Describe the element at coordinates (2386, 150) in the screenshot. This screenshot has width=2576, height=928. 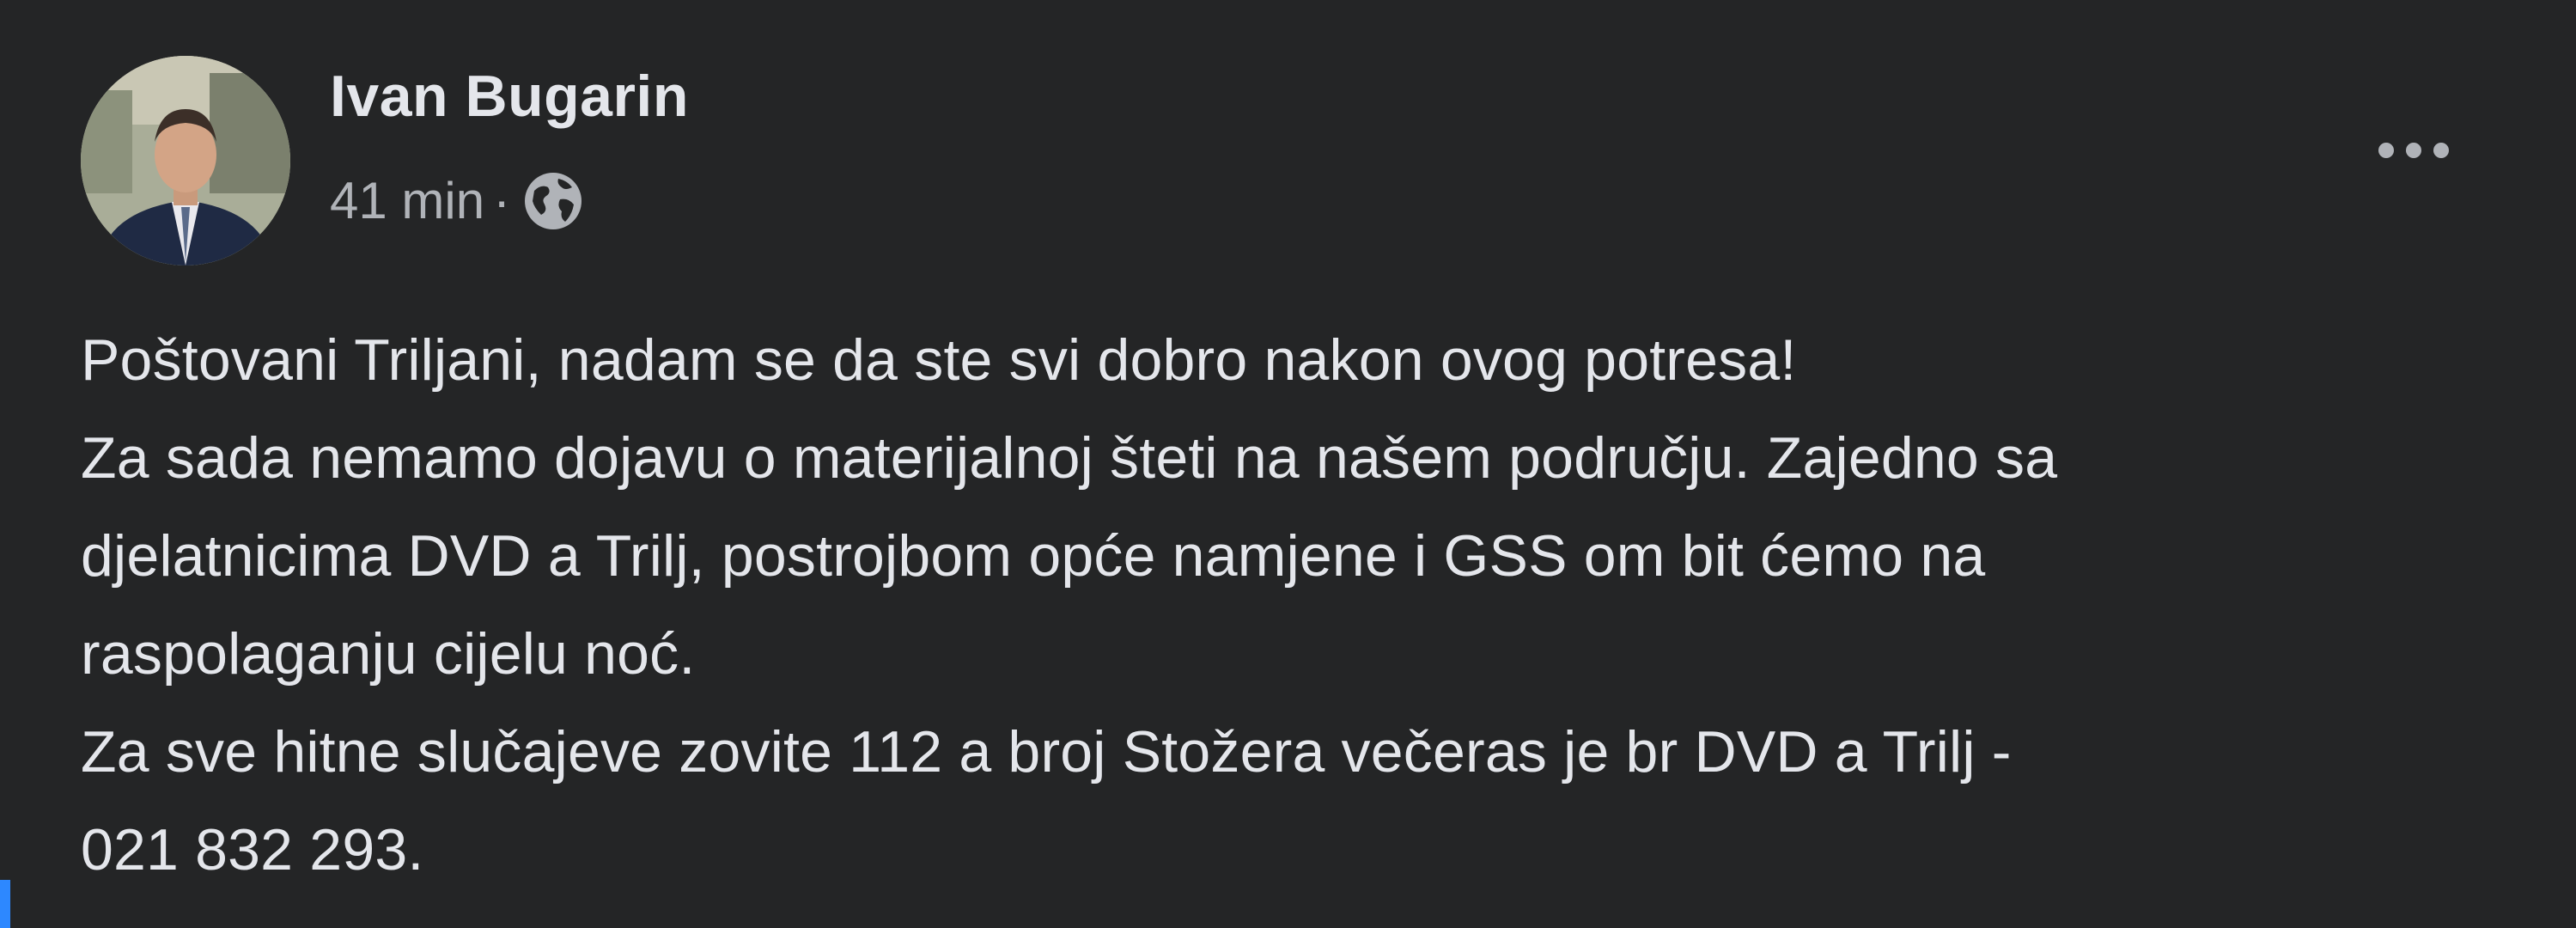
I see `more-options-icon` at that location.